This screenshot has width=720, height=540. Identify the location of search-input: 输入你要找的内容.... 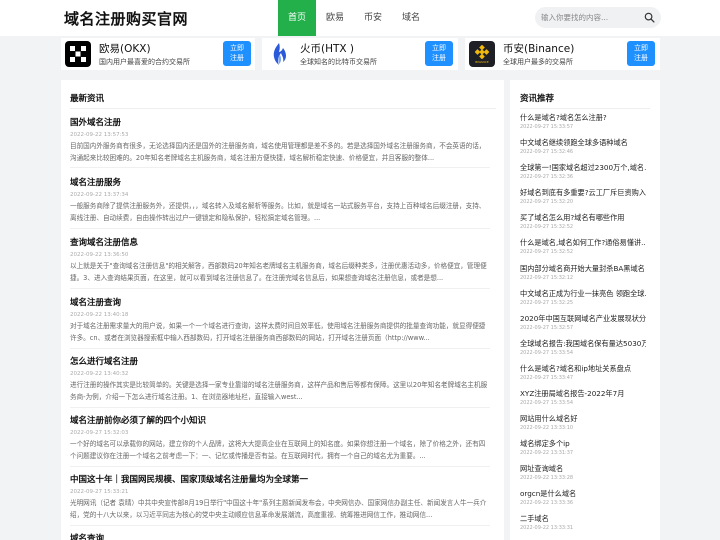
(574, 17).